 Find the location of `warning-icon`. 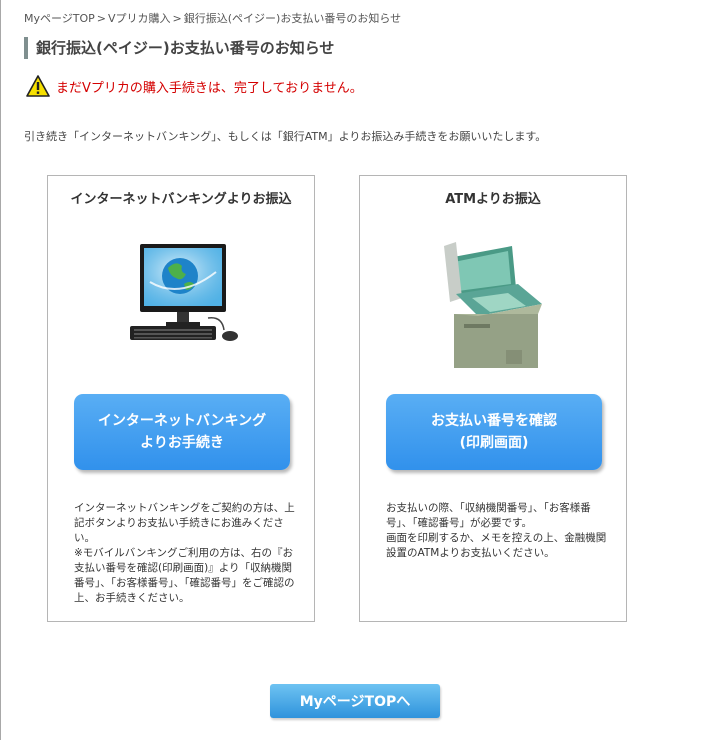

warning-icon is located at coordinates (38, 86).